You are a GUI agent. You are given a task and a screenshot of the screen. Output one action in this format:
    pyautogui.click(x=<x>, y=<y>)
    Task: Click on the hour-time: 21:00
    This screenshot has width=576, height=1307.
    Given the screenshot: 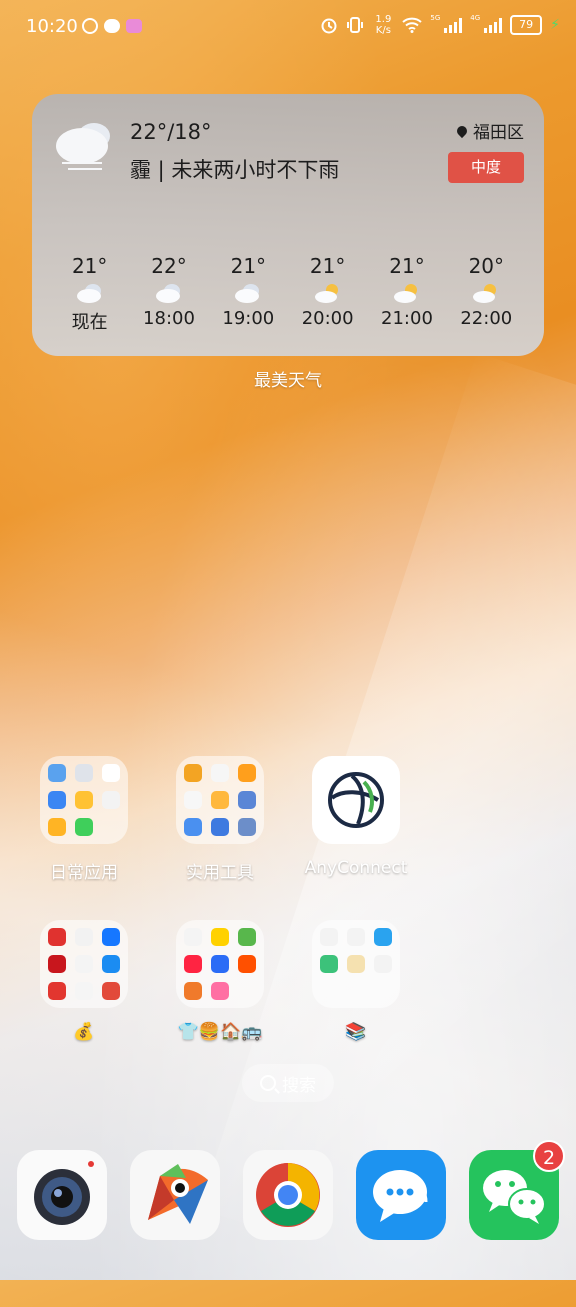 What is the action you would take?
    pyautogui.click(x=407, y=318)
    